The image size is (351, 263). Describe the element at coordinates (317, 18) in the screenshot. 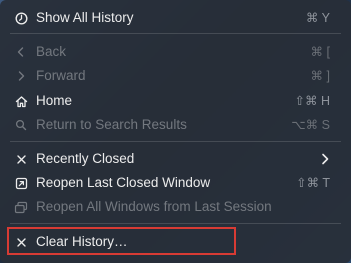

I see `keyboard-shortcut: ⌘ Y` at that location.